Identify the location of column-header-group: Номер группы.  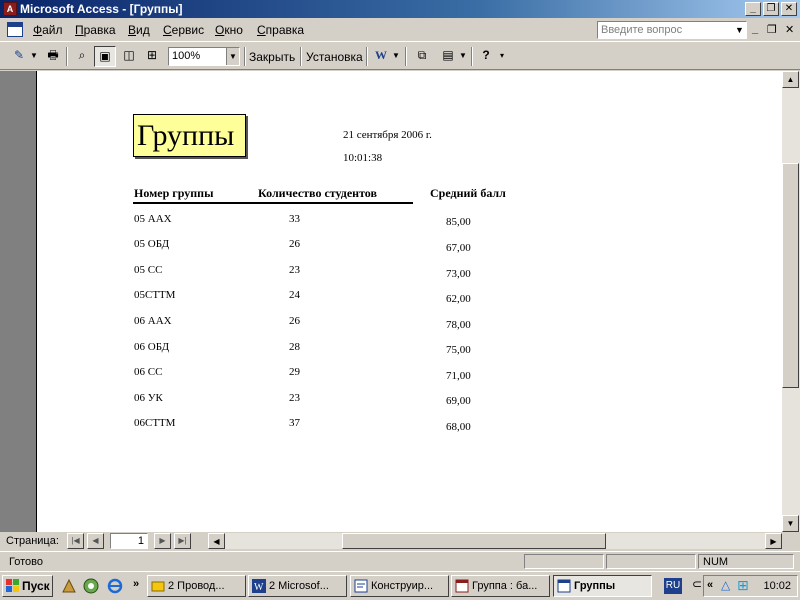
(174, 193).